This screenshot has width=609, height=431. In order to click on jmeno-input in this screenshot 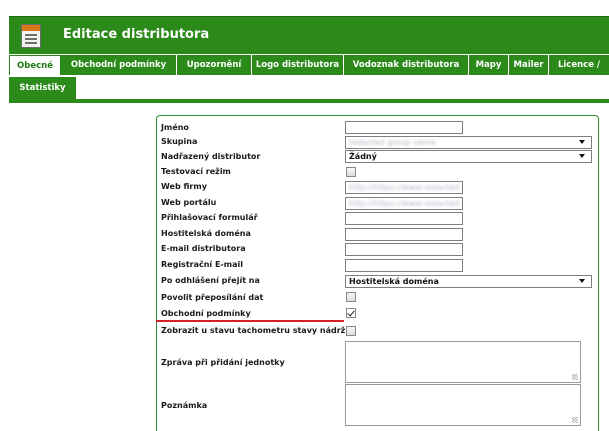, I will do `click(404, 127)`.